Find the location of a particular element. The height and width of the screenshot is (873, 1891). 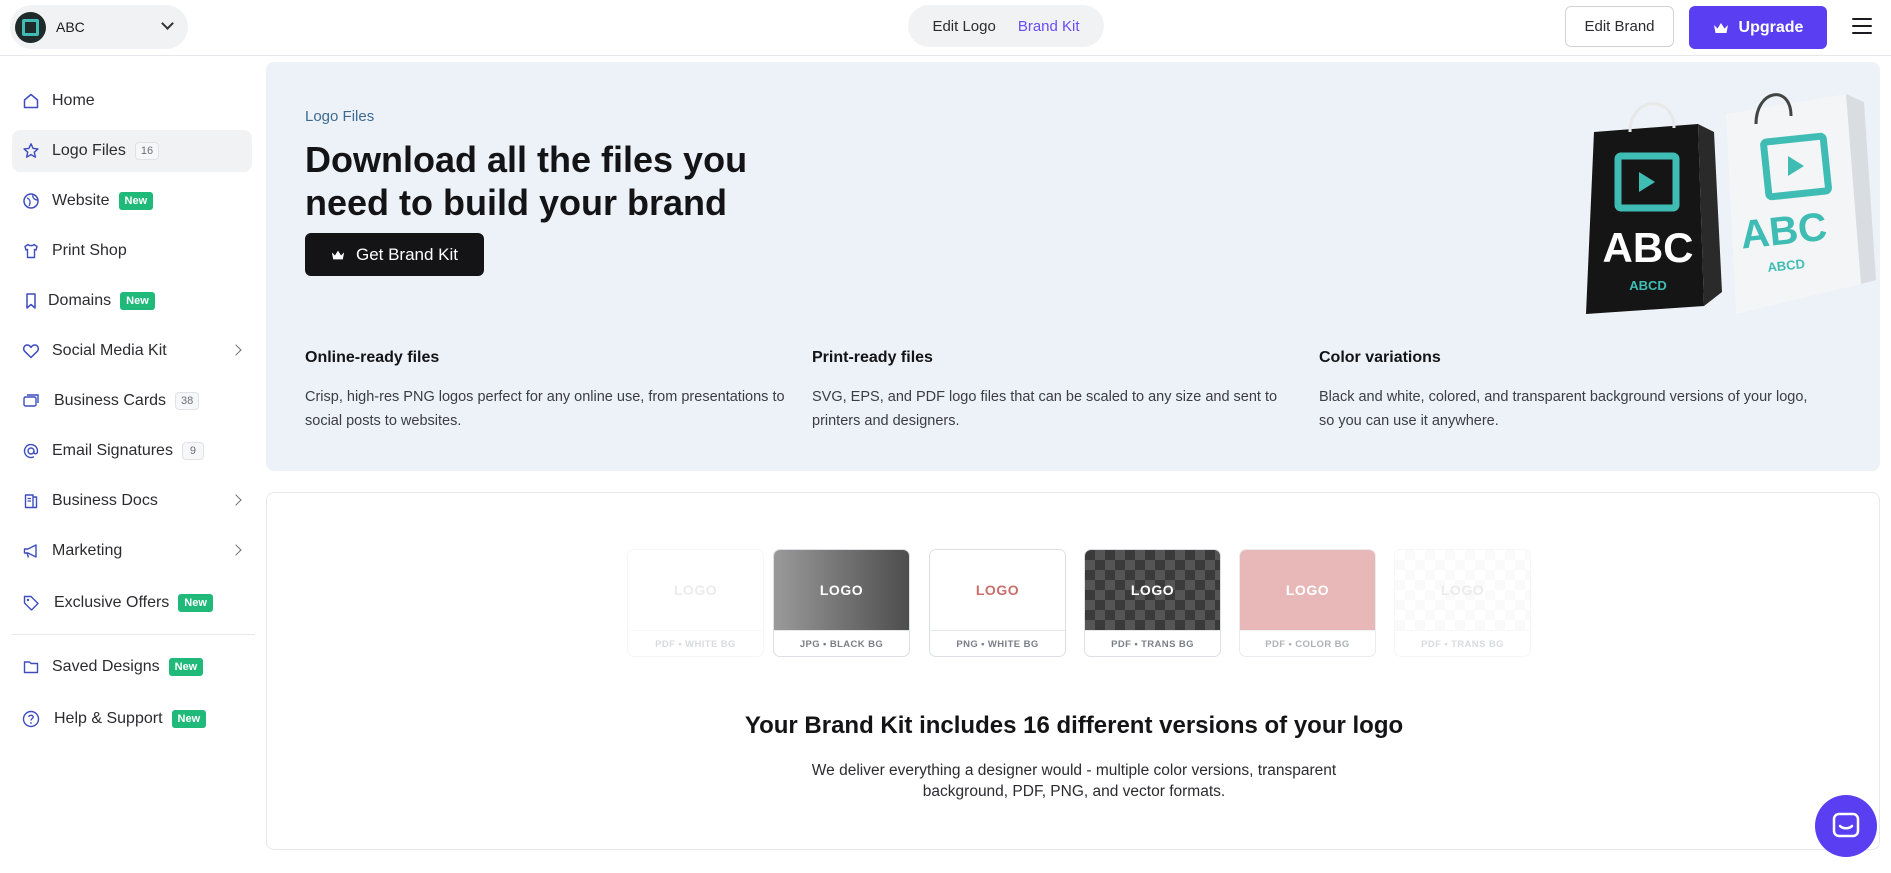

sidebar-item-business-cards: Business Cards 38 is located at coordinates (132, 401).